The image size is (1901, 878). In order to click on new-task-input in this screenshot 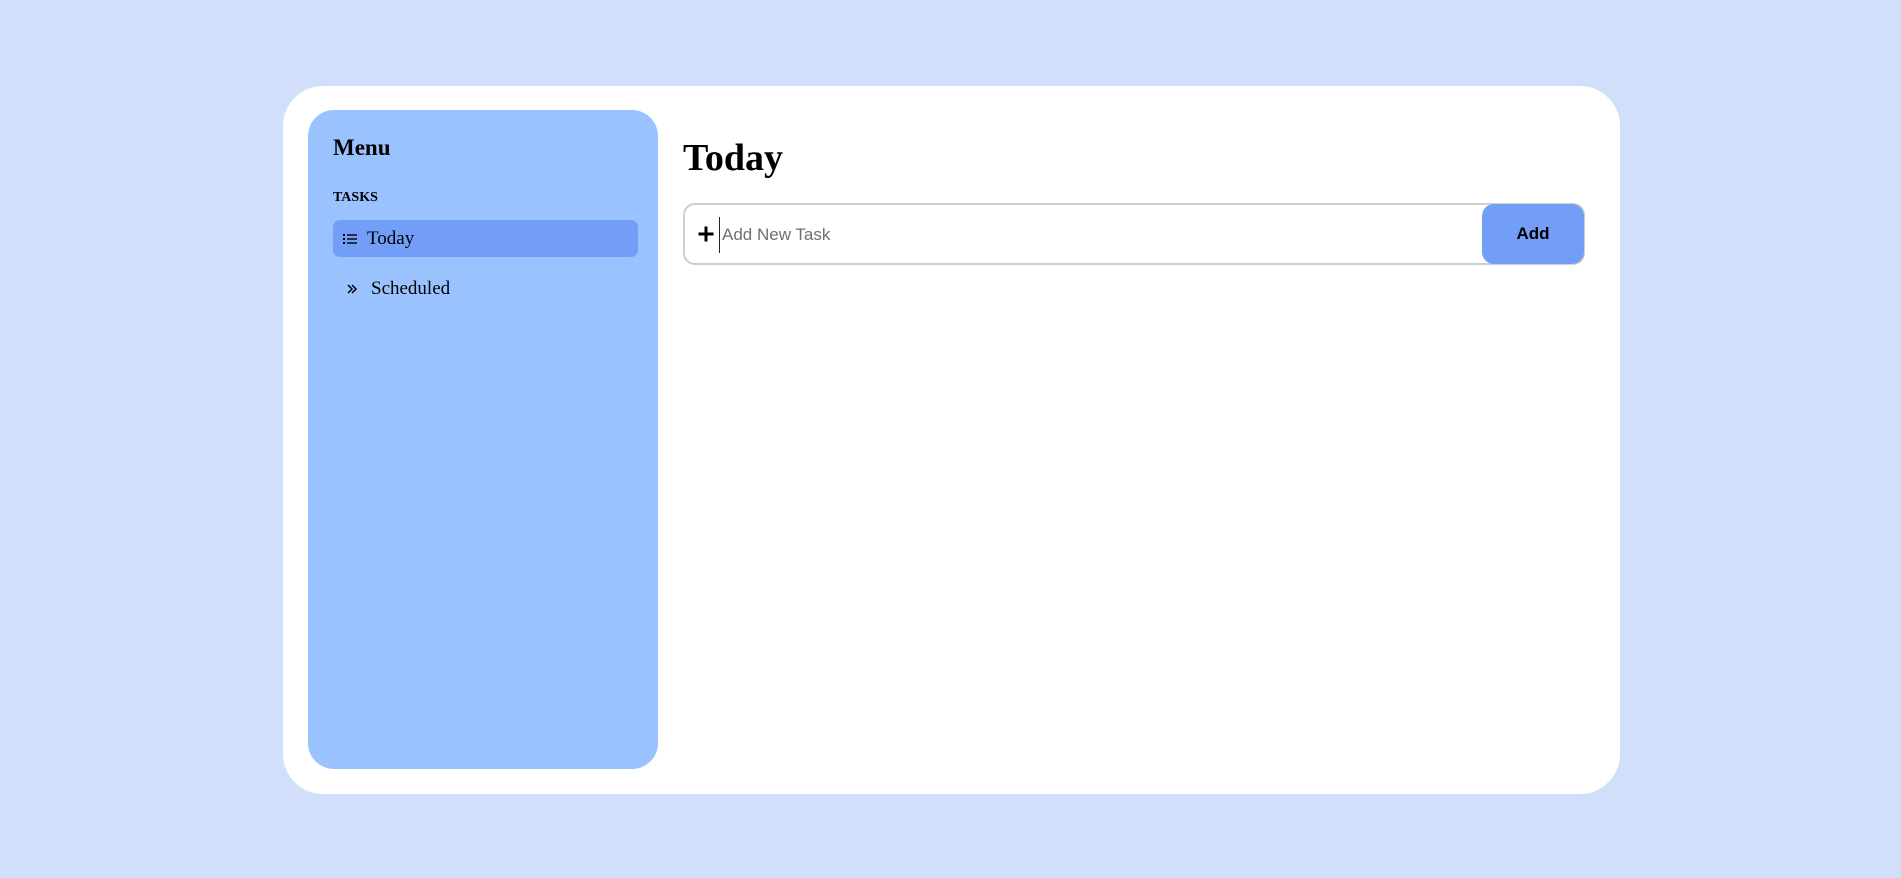, I will do `click(1095, 235)`.